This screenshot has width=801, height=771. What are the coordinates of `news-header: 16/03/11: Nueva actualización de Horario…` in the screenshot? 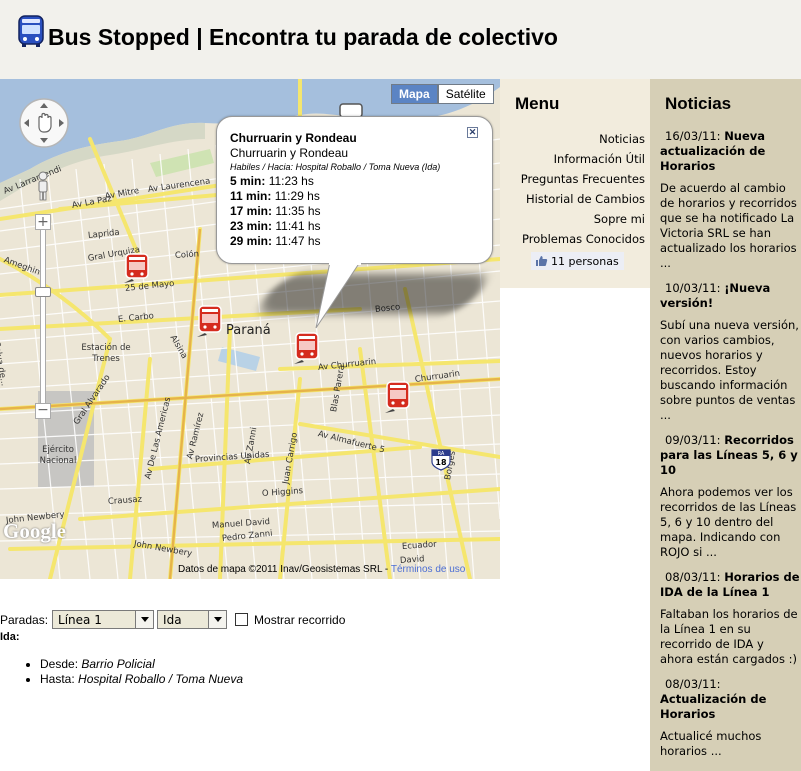 It's located at (730, 151).